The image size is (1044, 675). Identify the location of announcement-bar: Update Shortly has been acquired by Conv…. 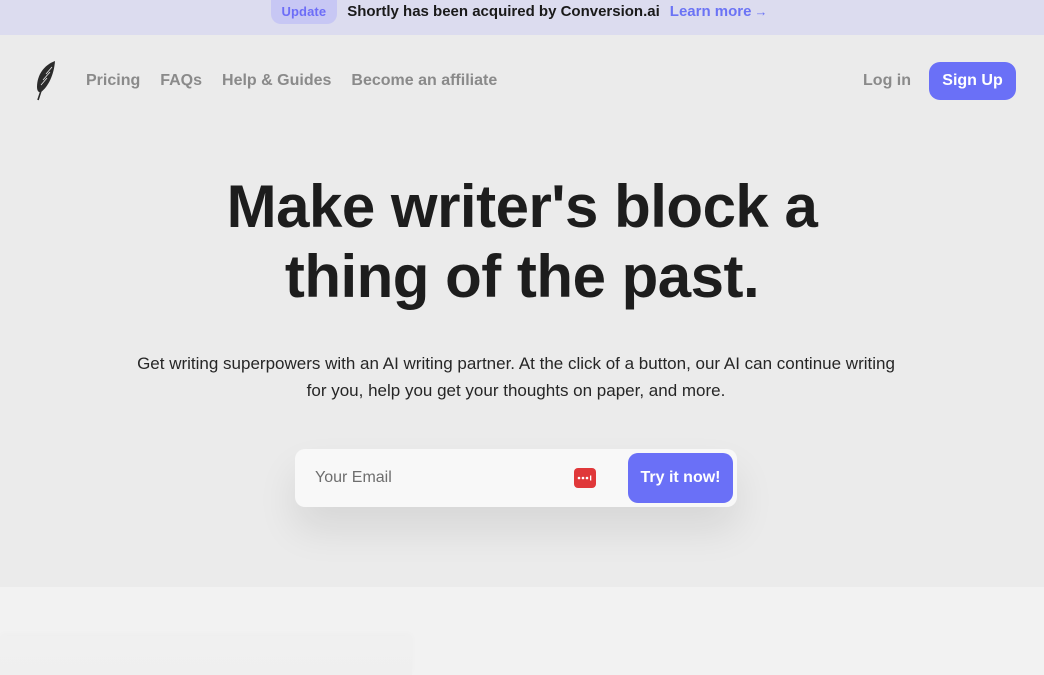
(522, 17).